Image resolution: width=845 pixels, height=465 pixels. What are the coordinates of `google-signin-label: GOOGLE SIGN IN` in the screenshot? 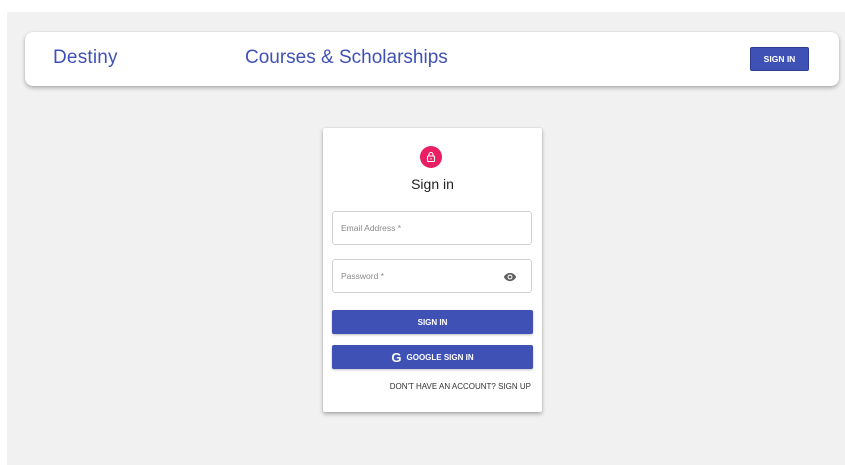 It's located at (440, 357).